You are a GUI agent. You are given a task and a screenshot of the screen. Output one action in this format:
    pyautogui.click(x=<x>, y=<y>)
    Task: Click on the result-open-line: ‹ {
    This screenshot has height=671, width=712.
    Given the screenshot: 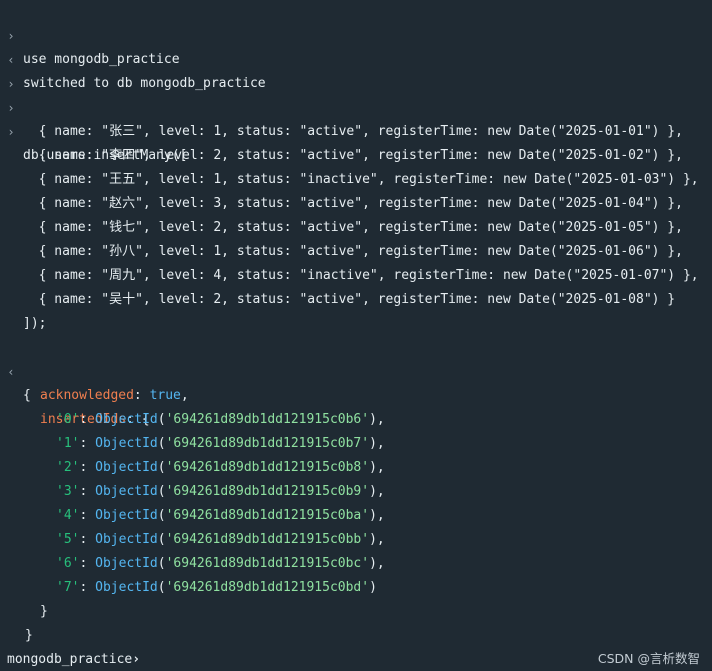 What is the action you would take?
    pyautogui.click(x=15, y=369)
    